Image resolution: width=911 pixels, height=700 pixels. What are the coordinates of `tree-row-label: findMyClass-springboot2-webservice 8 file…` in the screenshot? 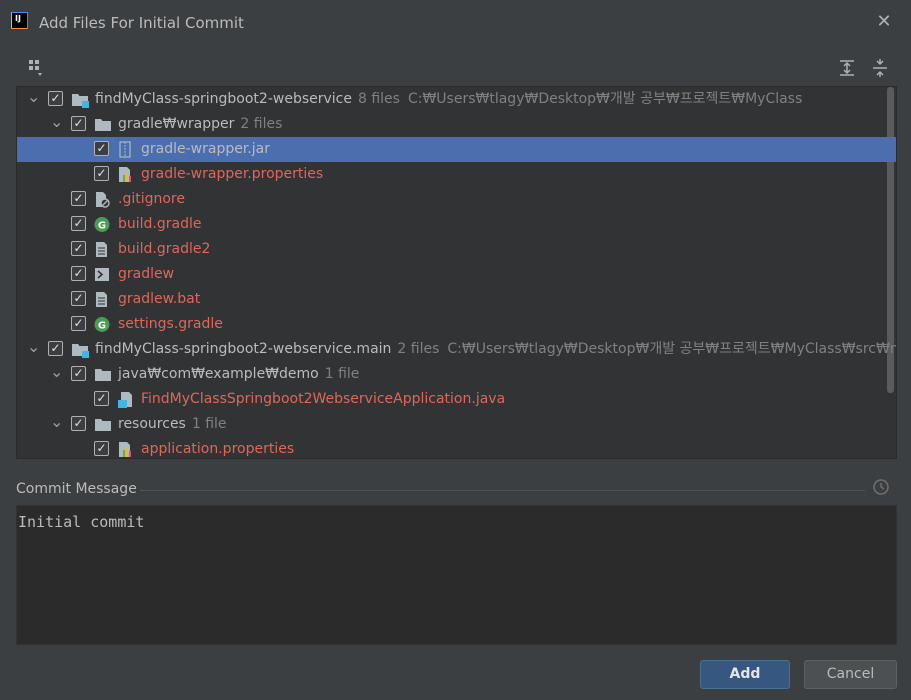 It's located at (448, 99).